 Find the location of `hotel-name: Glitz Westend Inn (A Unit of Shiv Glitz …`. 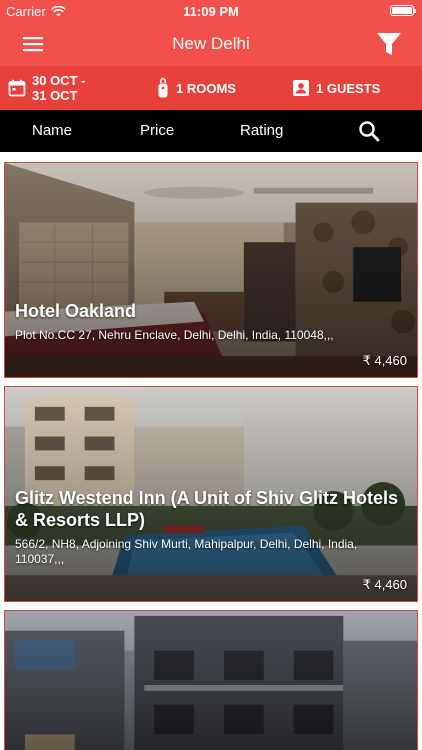

hotel-name: Glitz Westend Inn (A Unit of Shiv Glitz … is located at coordinates (207, 509).